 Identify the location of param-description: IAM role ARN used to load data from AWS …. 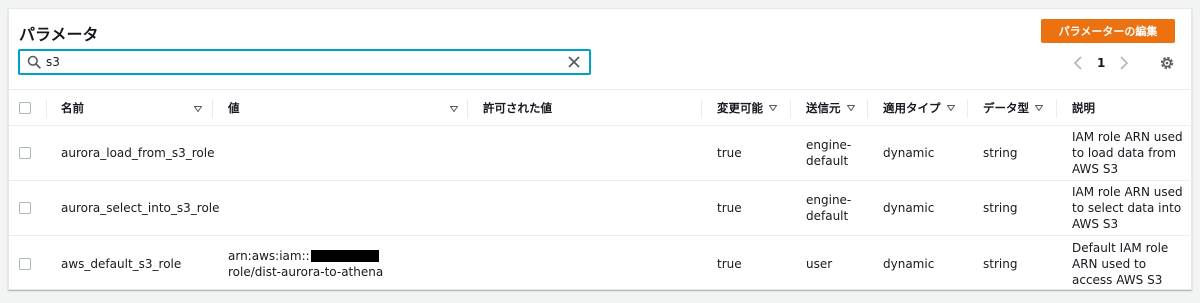
(1127, 153).